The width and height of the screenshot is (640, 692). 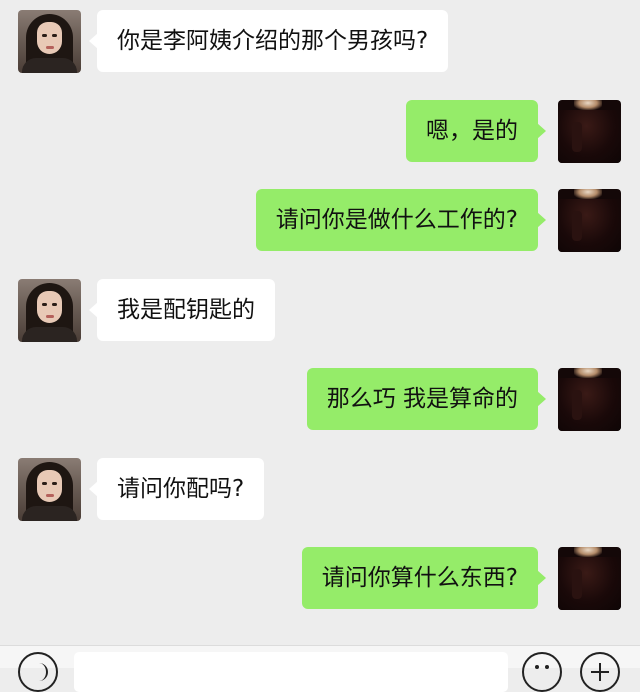 What do you see at coordinates (476, 131) in the screenshot?
I see `outgoing-message-bubble: 嗯，是的` at bounding box center [476, 131].